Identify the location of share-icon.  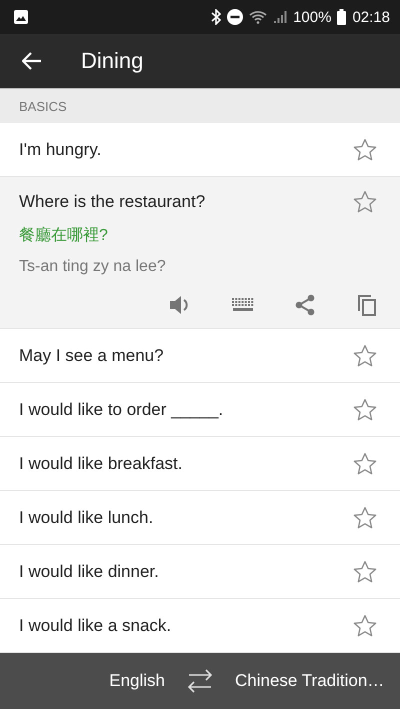
(305, 305).